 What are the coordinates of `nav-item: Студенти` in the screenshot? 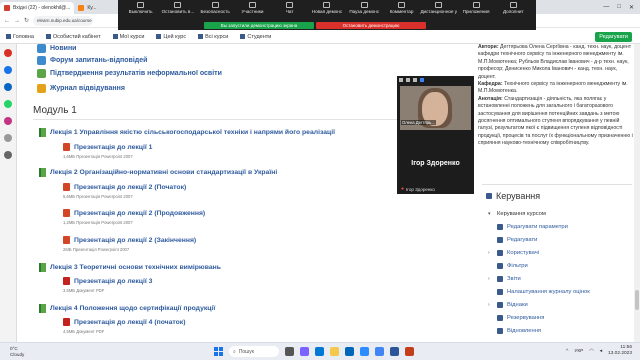 It's located at (255, 37).